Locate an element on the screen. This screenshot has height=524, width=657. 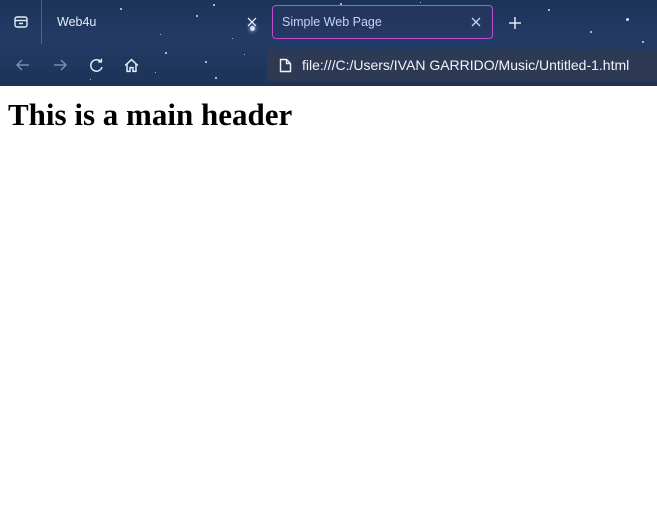
forward-button is located at coordinates (60, 65).